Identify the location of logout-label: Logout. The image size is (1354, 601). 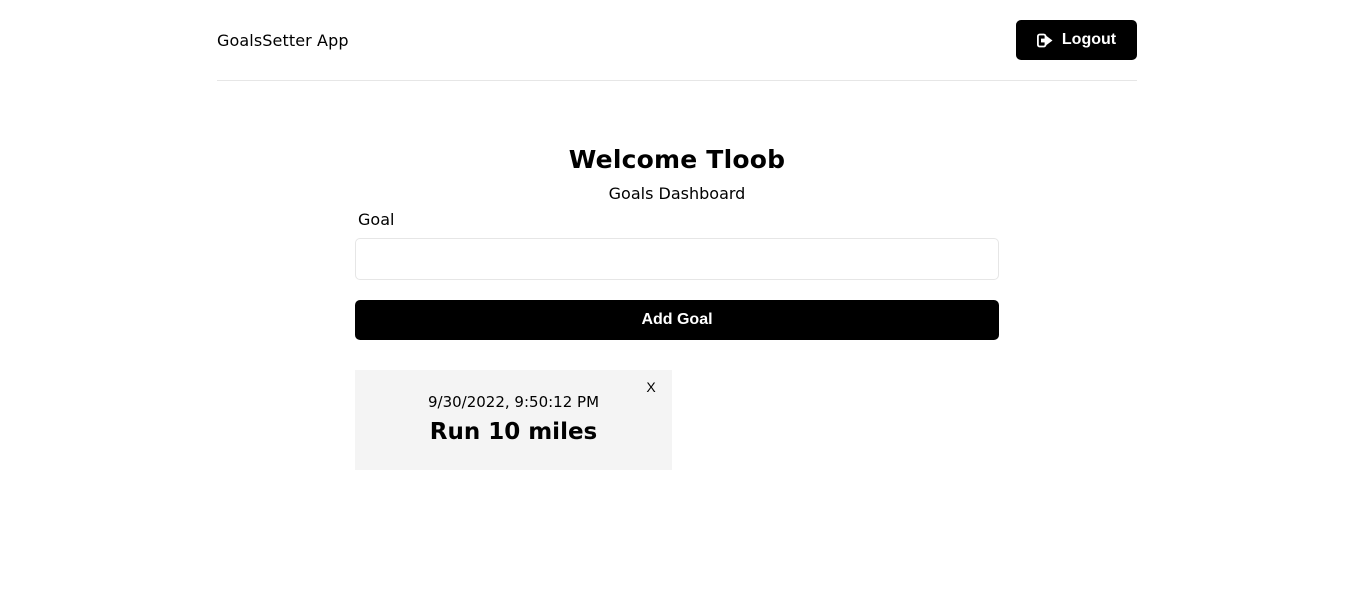
(1089, 39).